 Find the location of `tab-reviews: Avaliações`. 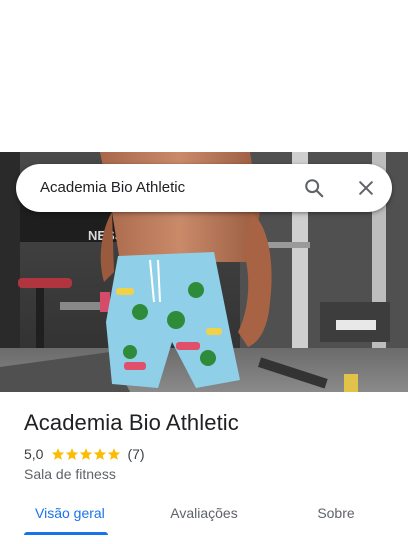

tab-reviews: Avaliações is located at coordinates (204, 518).